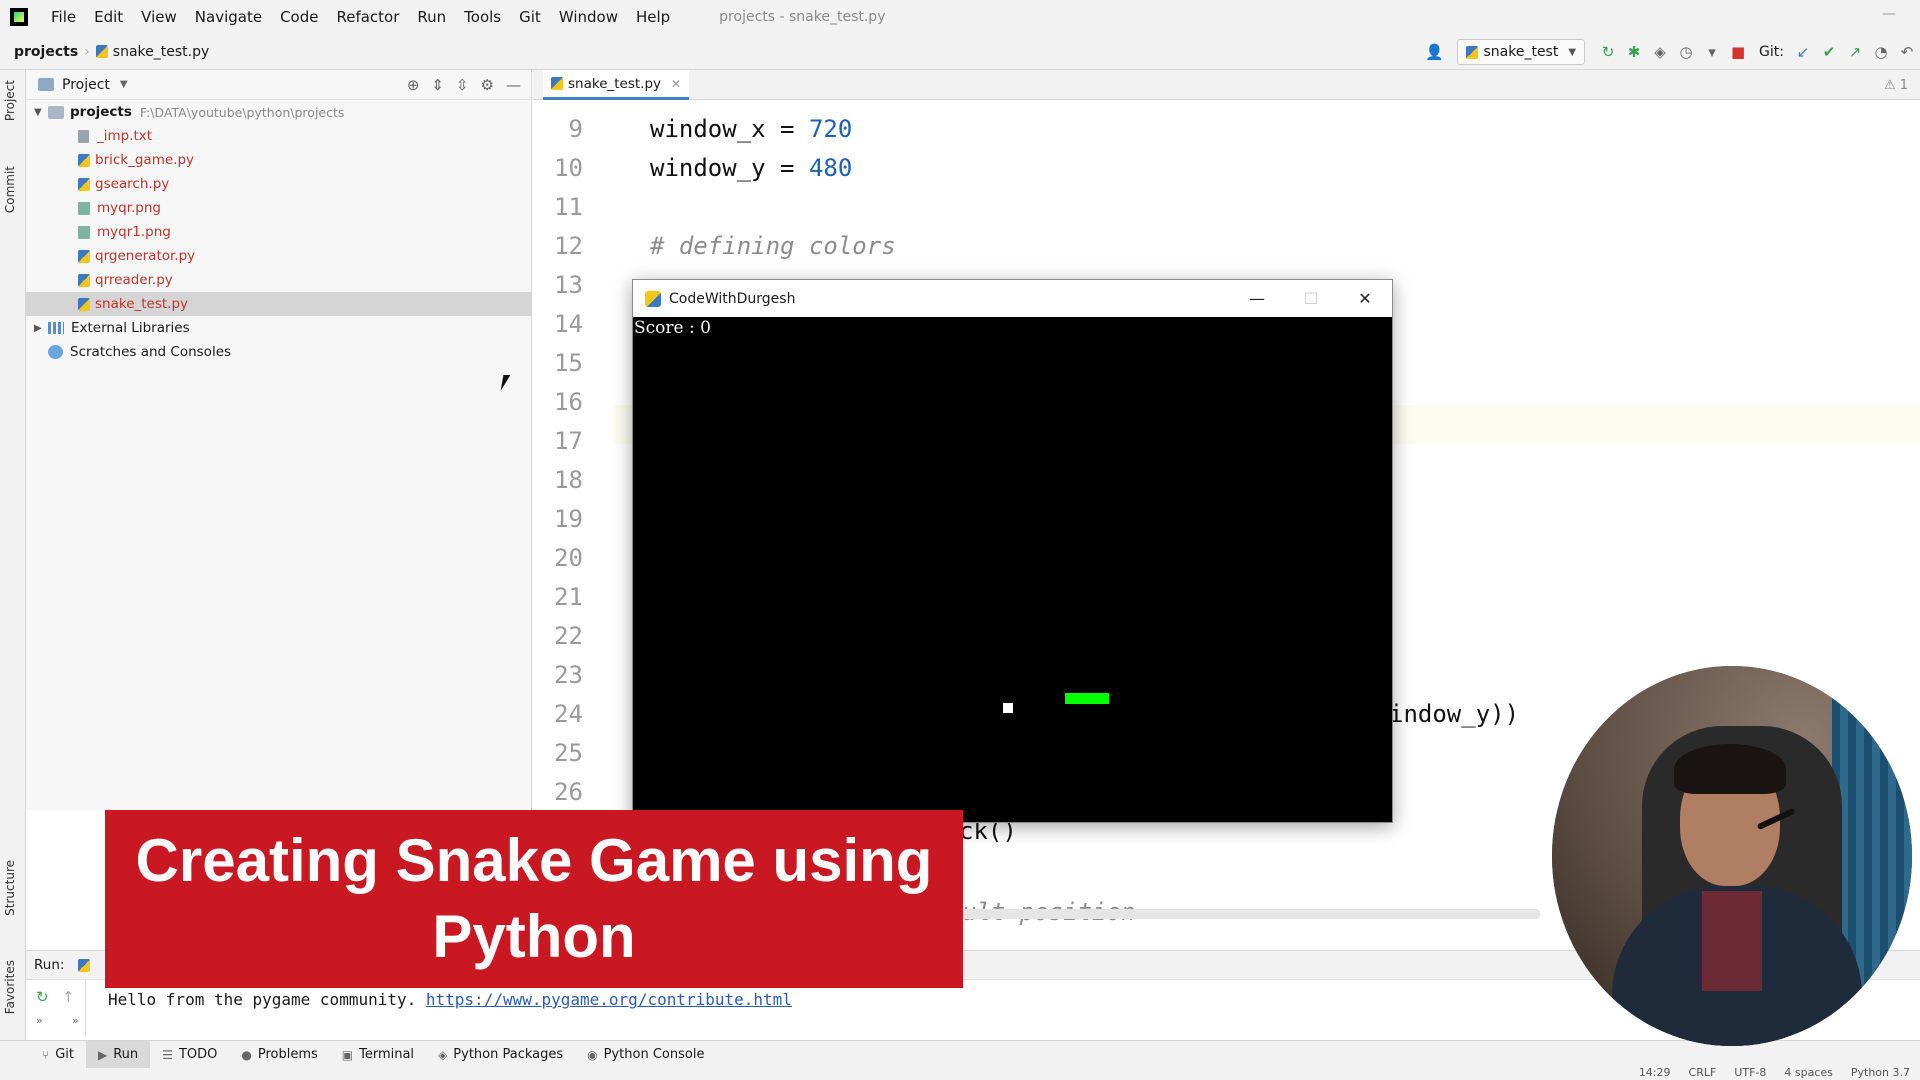 The image size is (1920, 1080). I want to click on line-number: 10, so click(568, 168).